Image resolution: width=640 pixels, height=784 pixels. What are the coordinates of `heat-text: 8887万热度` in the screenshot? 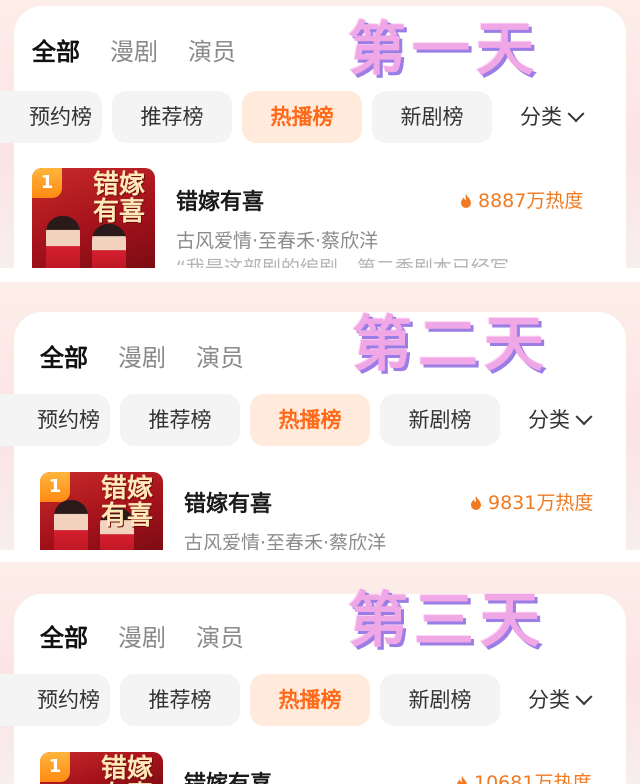 It's located at (531, 201).